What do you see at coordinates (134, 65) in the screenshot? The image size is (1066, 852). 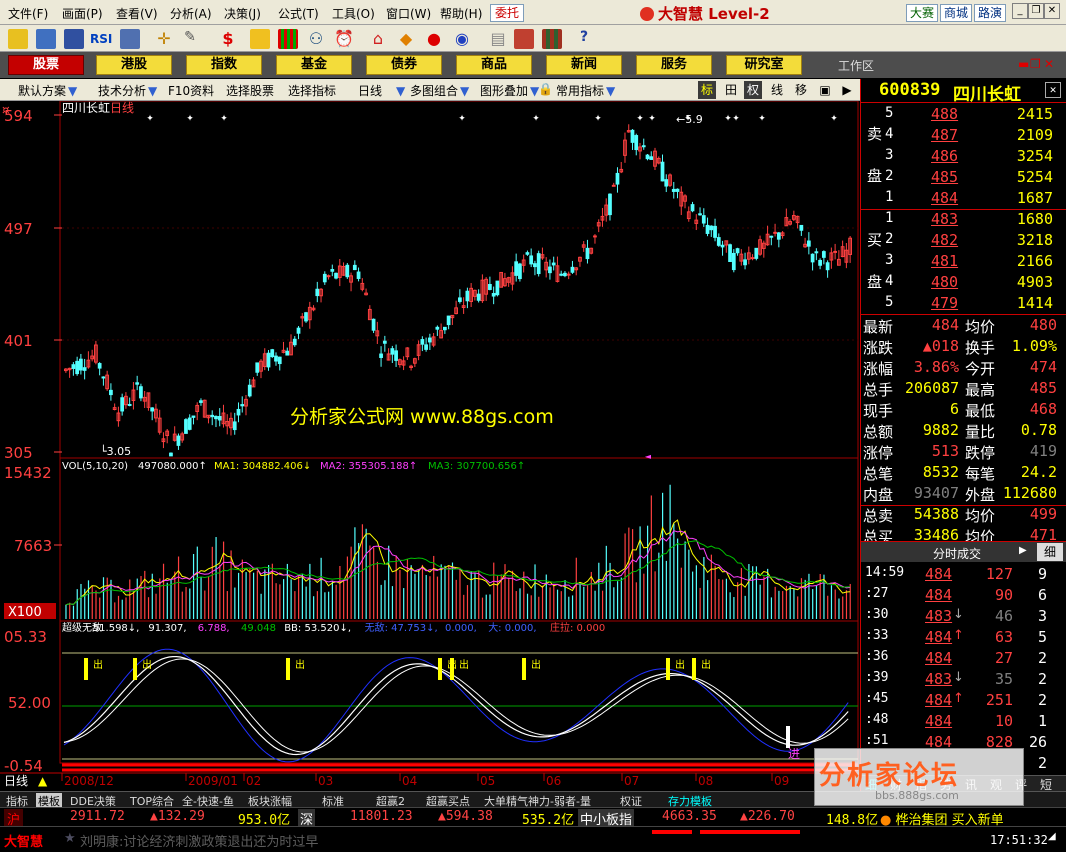 I see `nav-hk-stocks: 港股` at bounding box center [134, 65].